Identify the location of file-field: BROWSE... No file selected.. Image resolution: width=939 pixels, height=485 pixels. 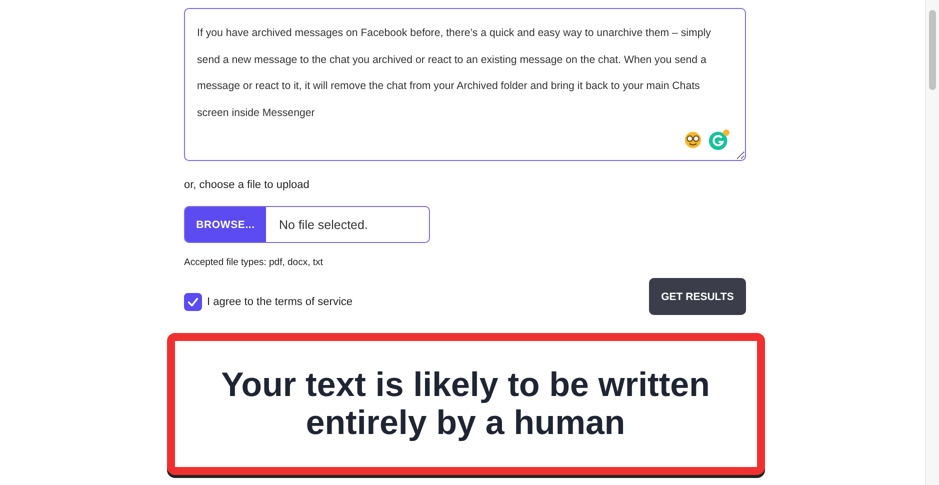
(307, 224).